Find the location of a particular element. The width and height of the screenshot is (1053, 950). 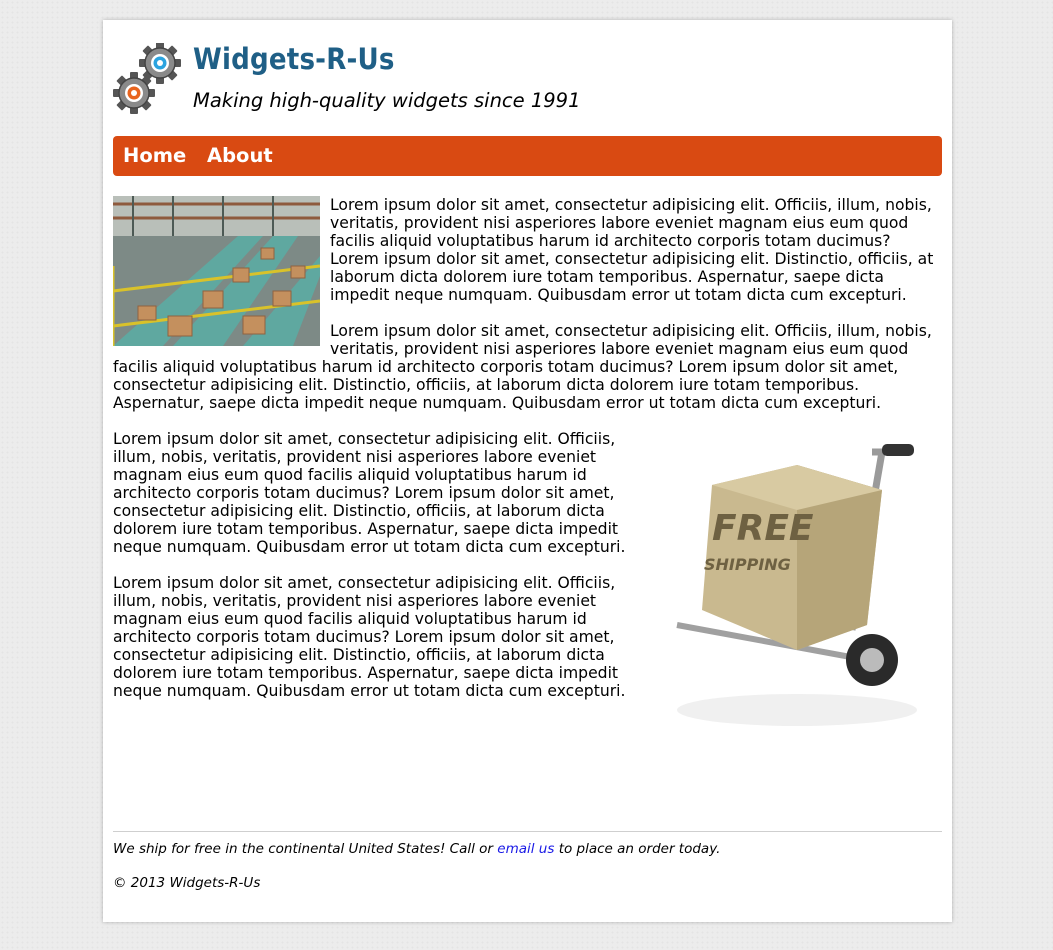

site-title: Widgets-R-Us is located at coordinates (294, 59).